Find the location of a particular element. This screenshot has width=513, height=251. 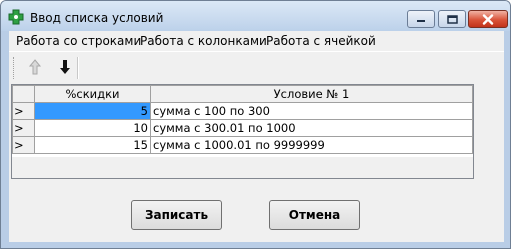

minimize-button is located at coordinates (421, 19).